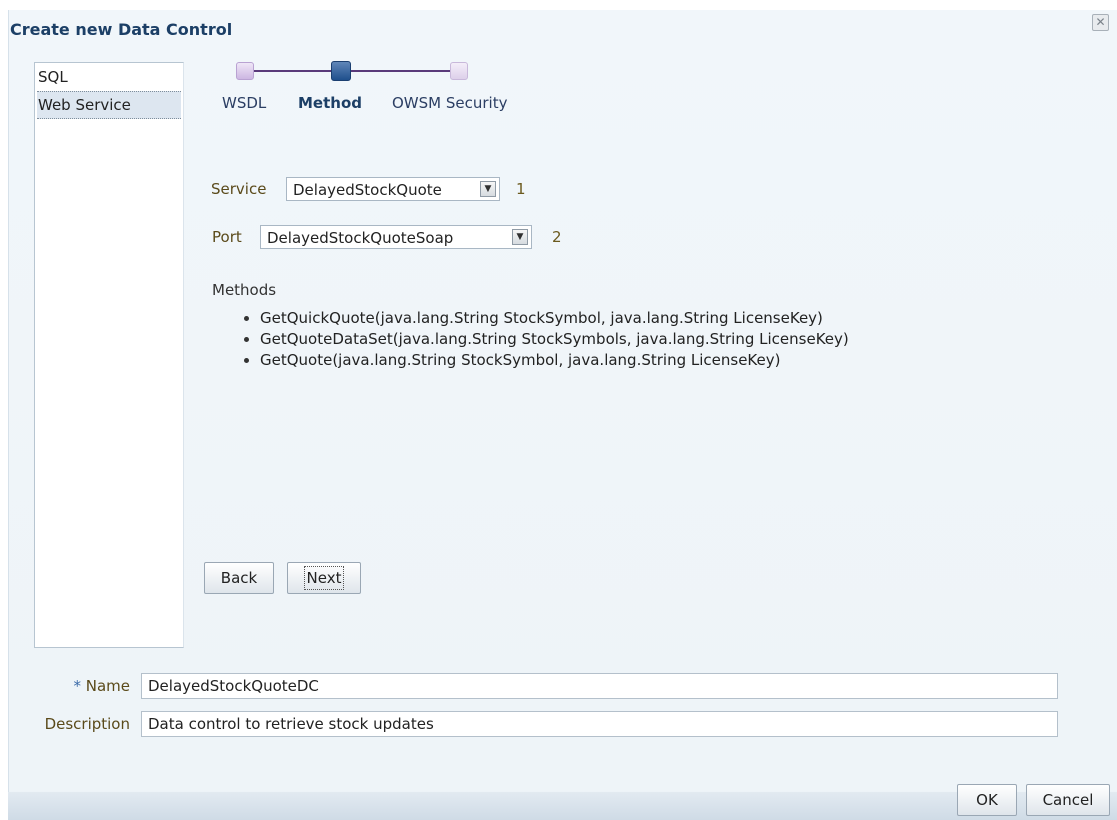  I want to click on train-stop-method, so click(341, 71).